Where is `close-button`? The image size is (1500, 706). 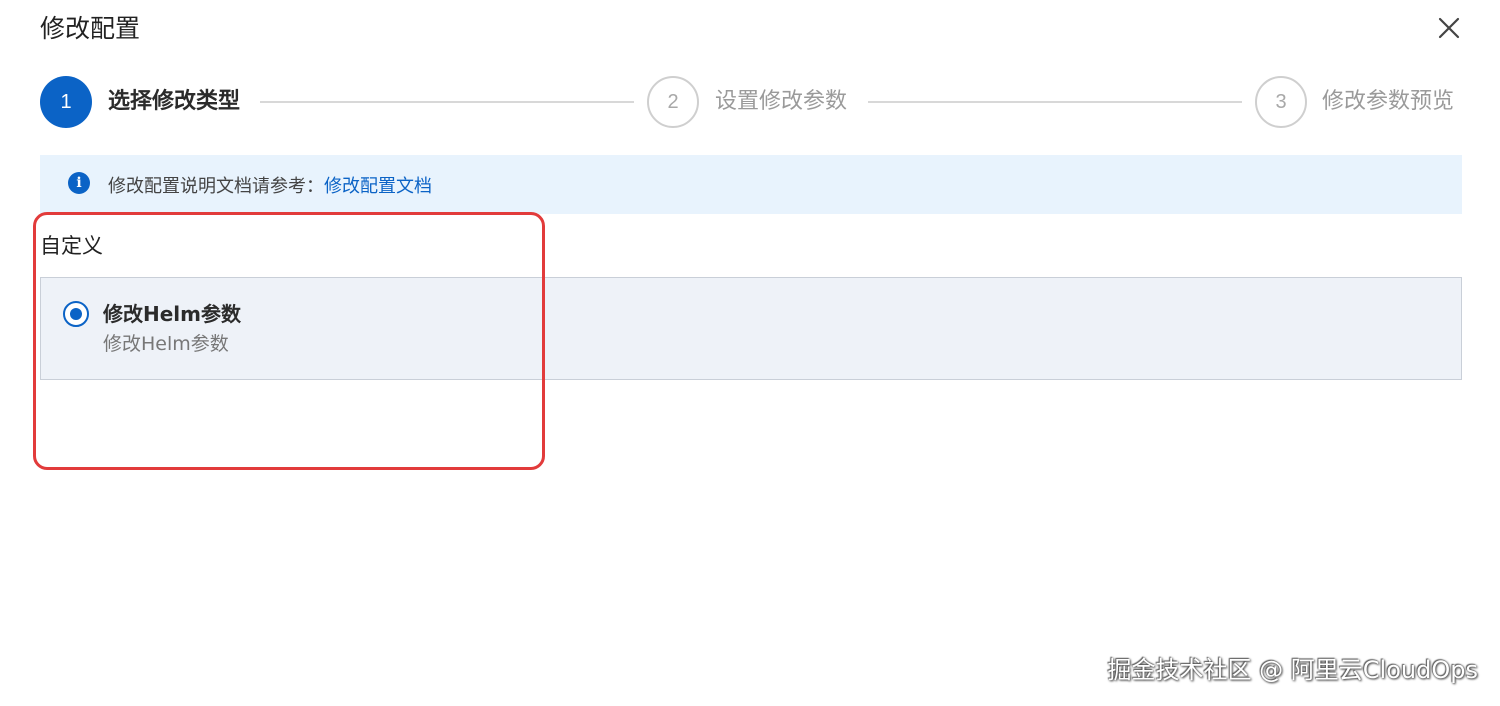
close-button is located at coordinates (1449, 28).